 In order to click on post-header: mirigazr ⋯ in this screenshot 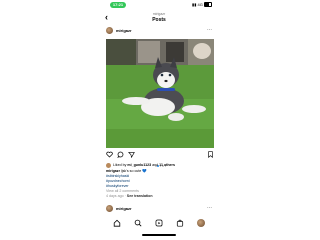, I will do `click(159, 31)`.